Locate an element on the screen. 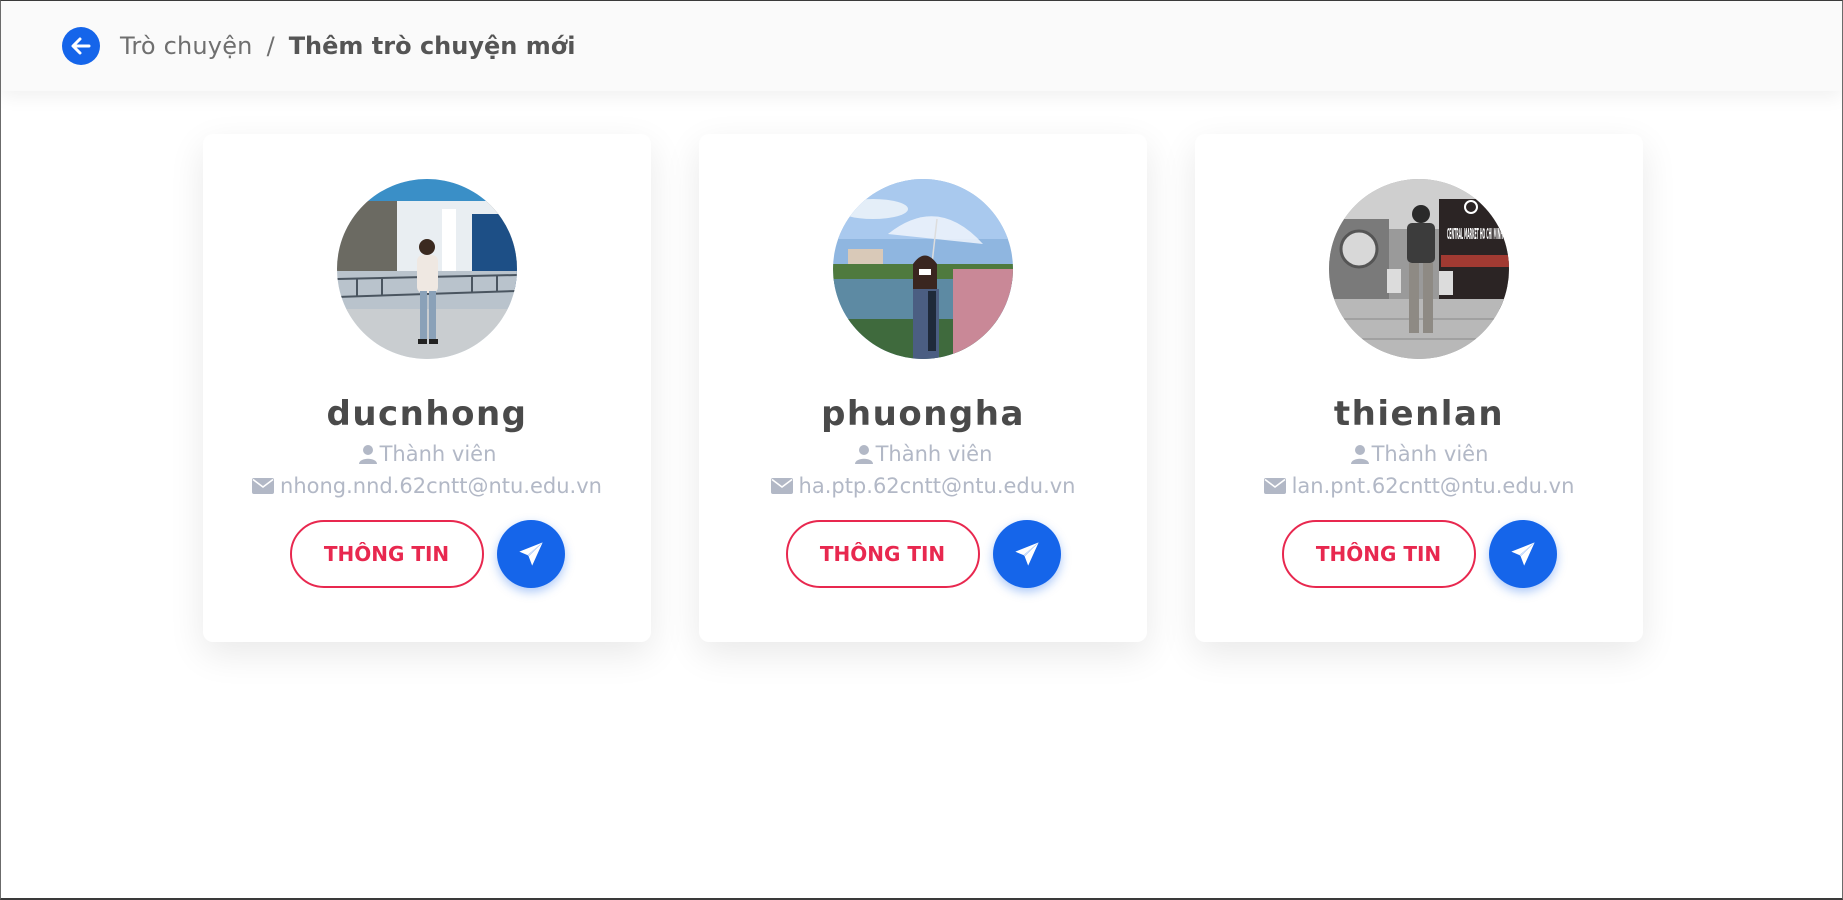 The height and width of the screenshot is (900, 1843). page-title: Thêm trò chuyện mới is located at coordinates (432, 46).